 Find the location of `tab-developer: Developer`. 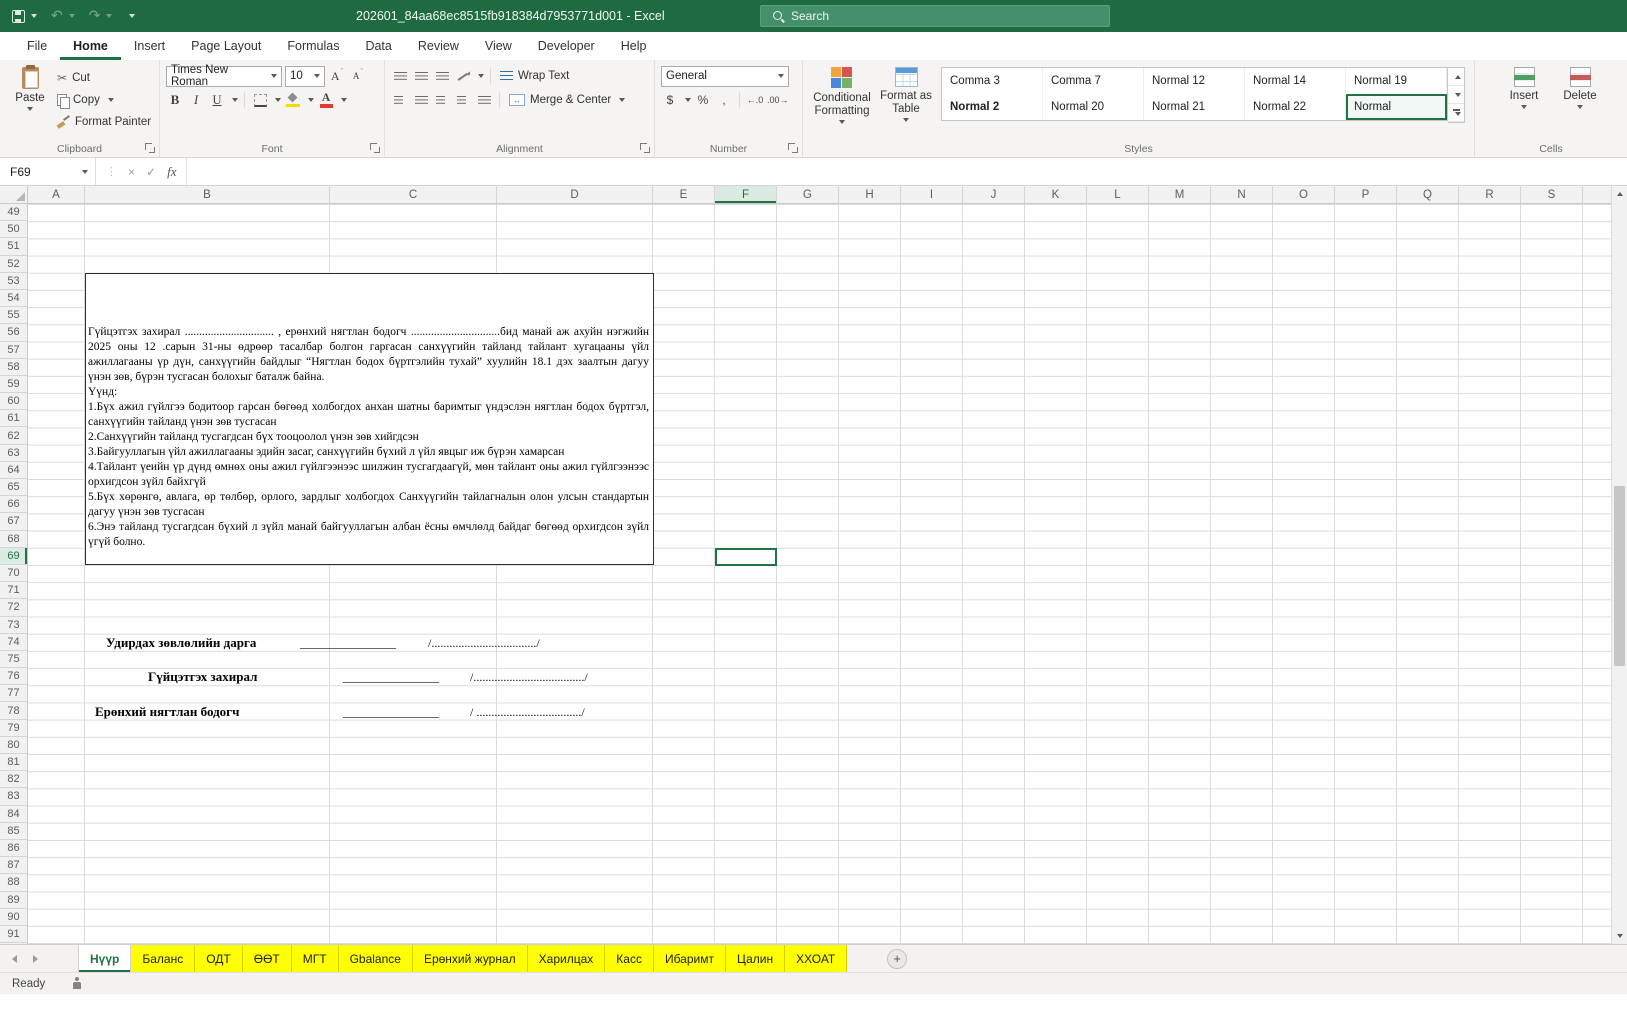

tab-developer: Developer is located at coordinates (566, 46).